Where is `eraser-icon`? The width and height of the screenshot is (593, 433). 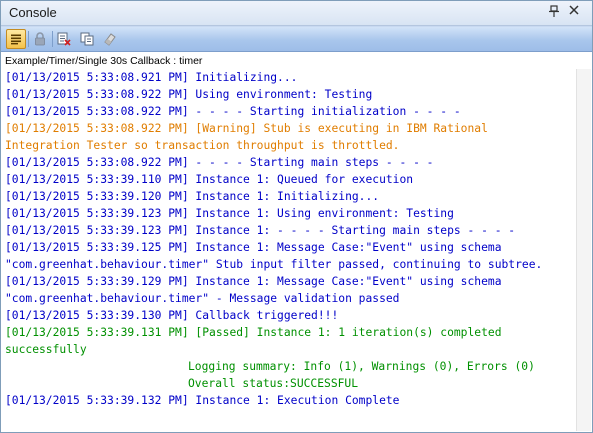
eraser-icon is located at coordinates (110, 39).